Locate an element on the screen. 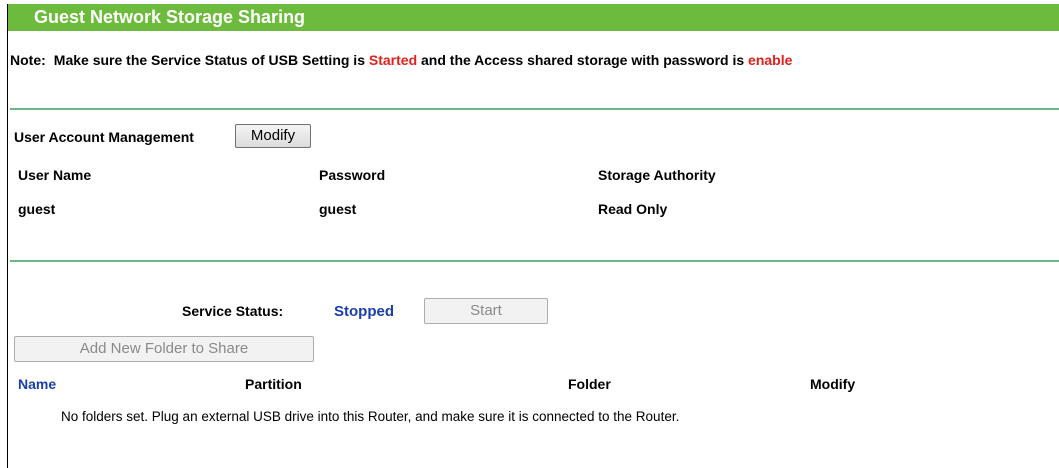 The image size is (1059, 468). start-service-button: Start is located at coordinates (486, 311).